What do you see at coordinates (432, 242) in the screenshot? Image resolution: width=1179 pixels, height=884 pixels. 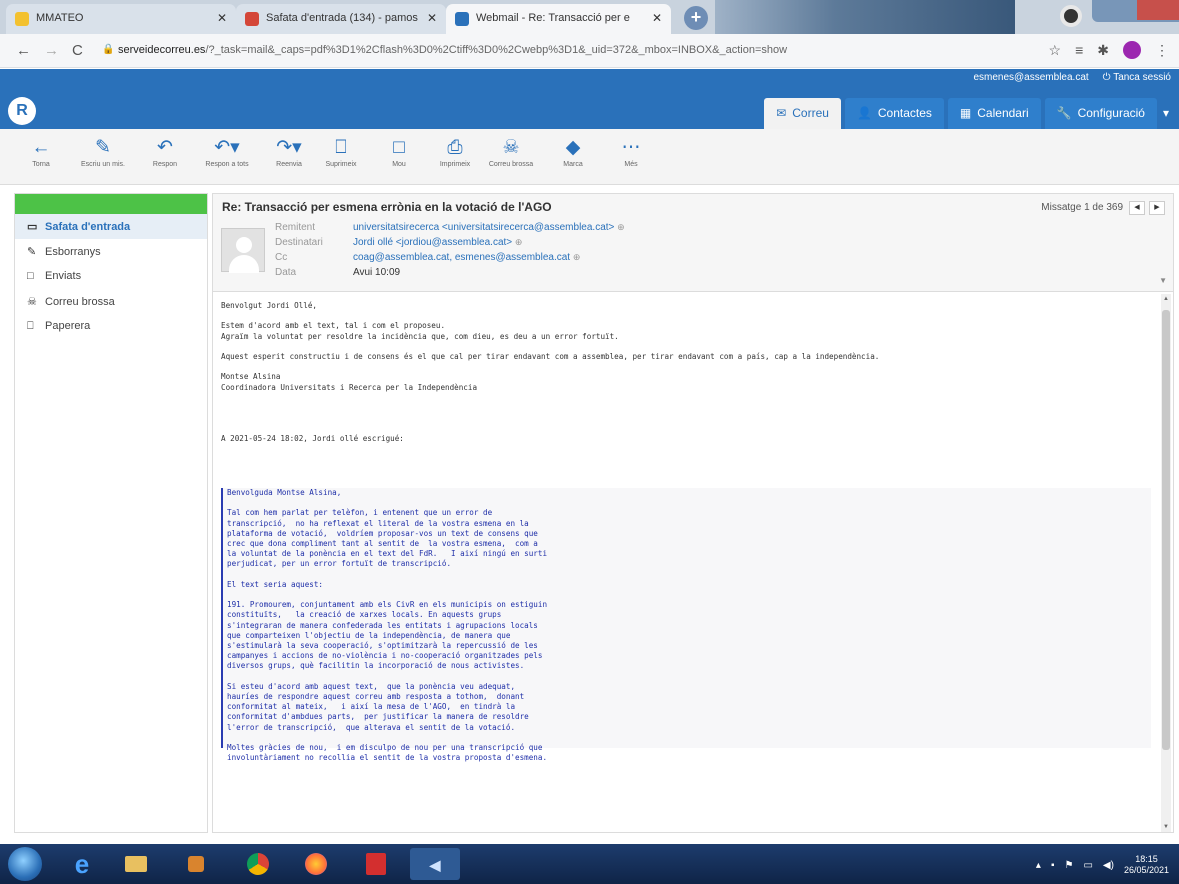 I see `to-address: Jordi ollé <jordiou@assemblea.cat>` at bounding box center [432, 242].